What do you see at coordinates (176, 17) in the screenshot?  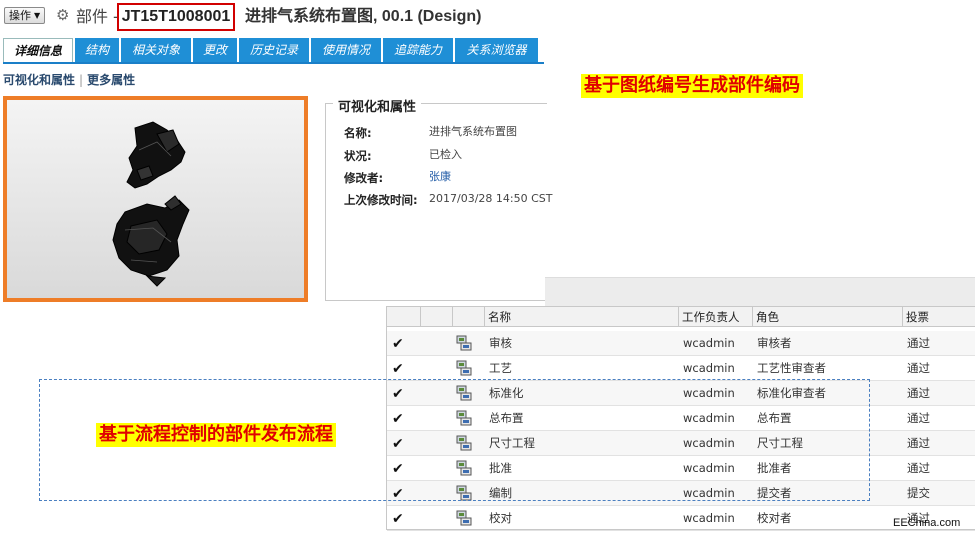 I see `part-number-highlight: JT15T1008001` at bounding box center [176, 17].